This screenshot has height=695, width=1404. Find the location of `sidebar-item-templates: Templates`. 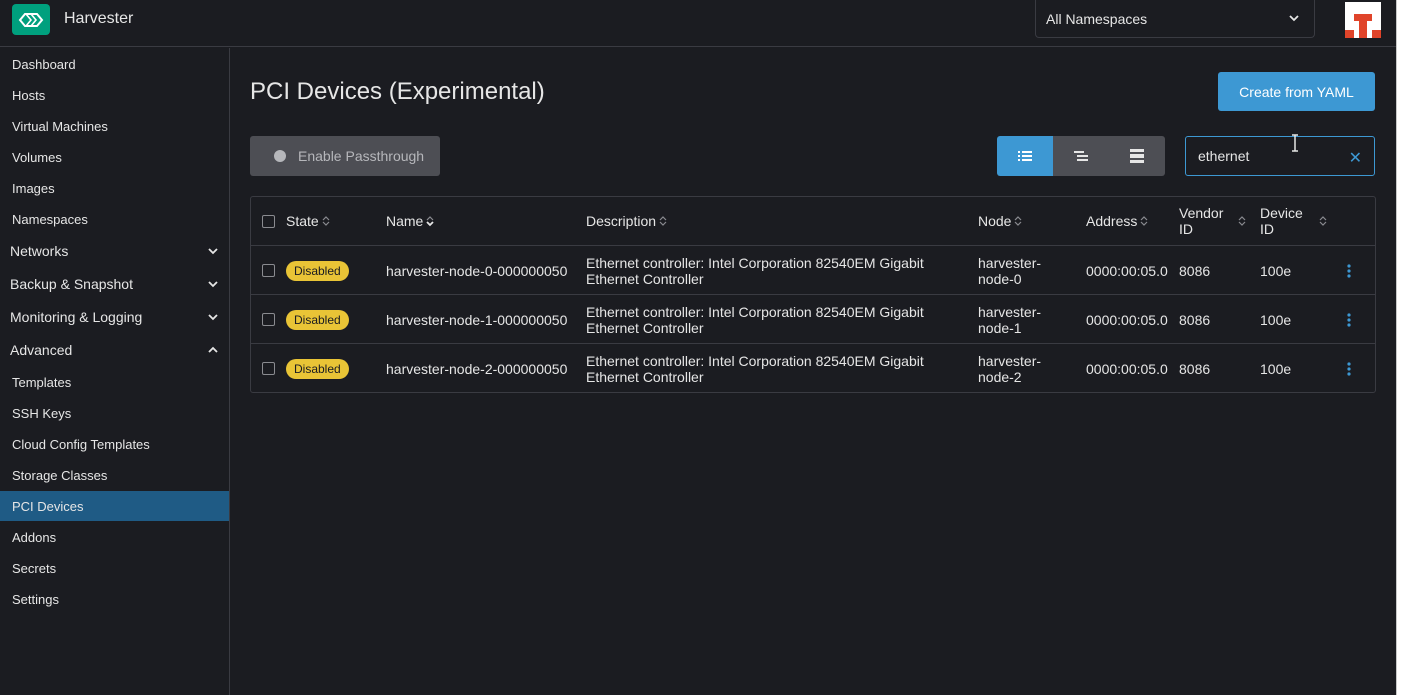

sidebar-item-templates: Templates is located at coordinates (114, 382).